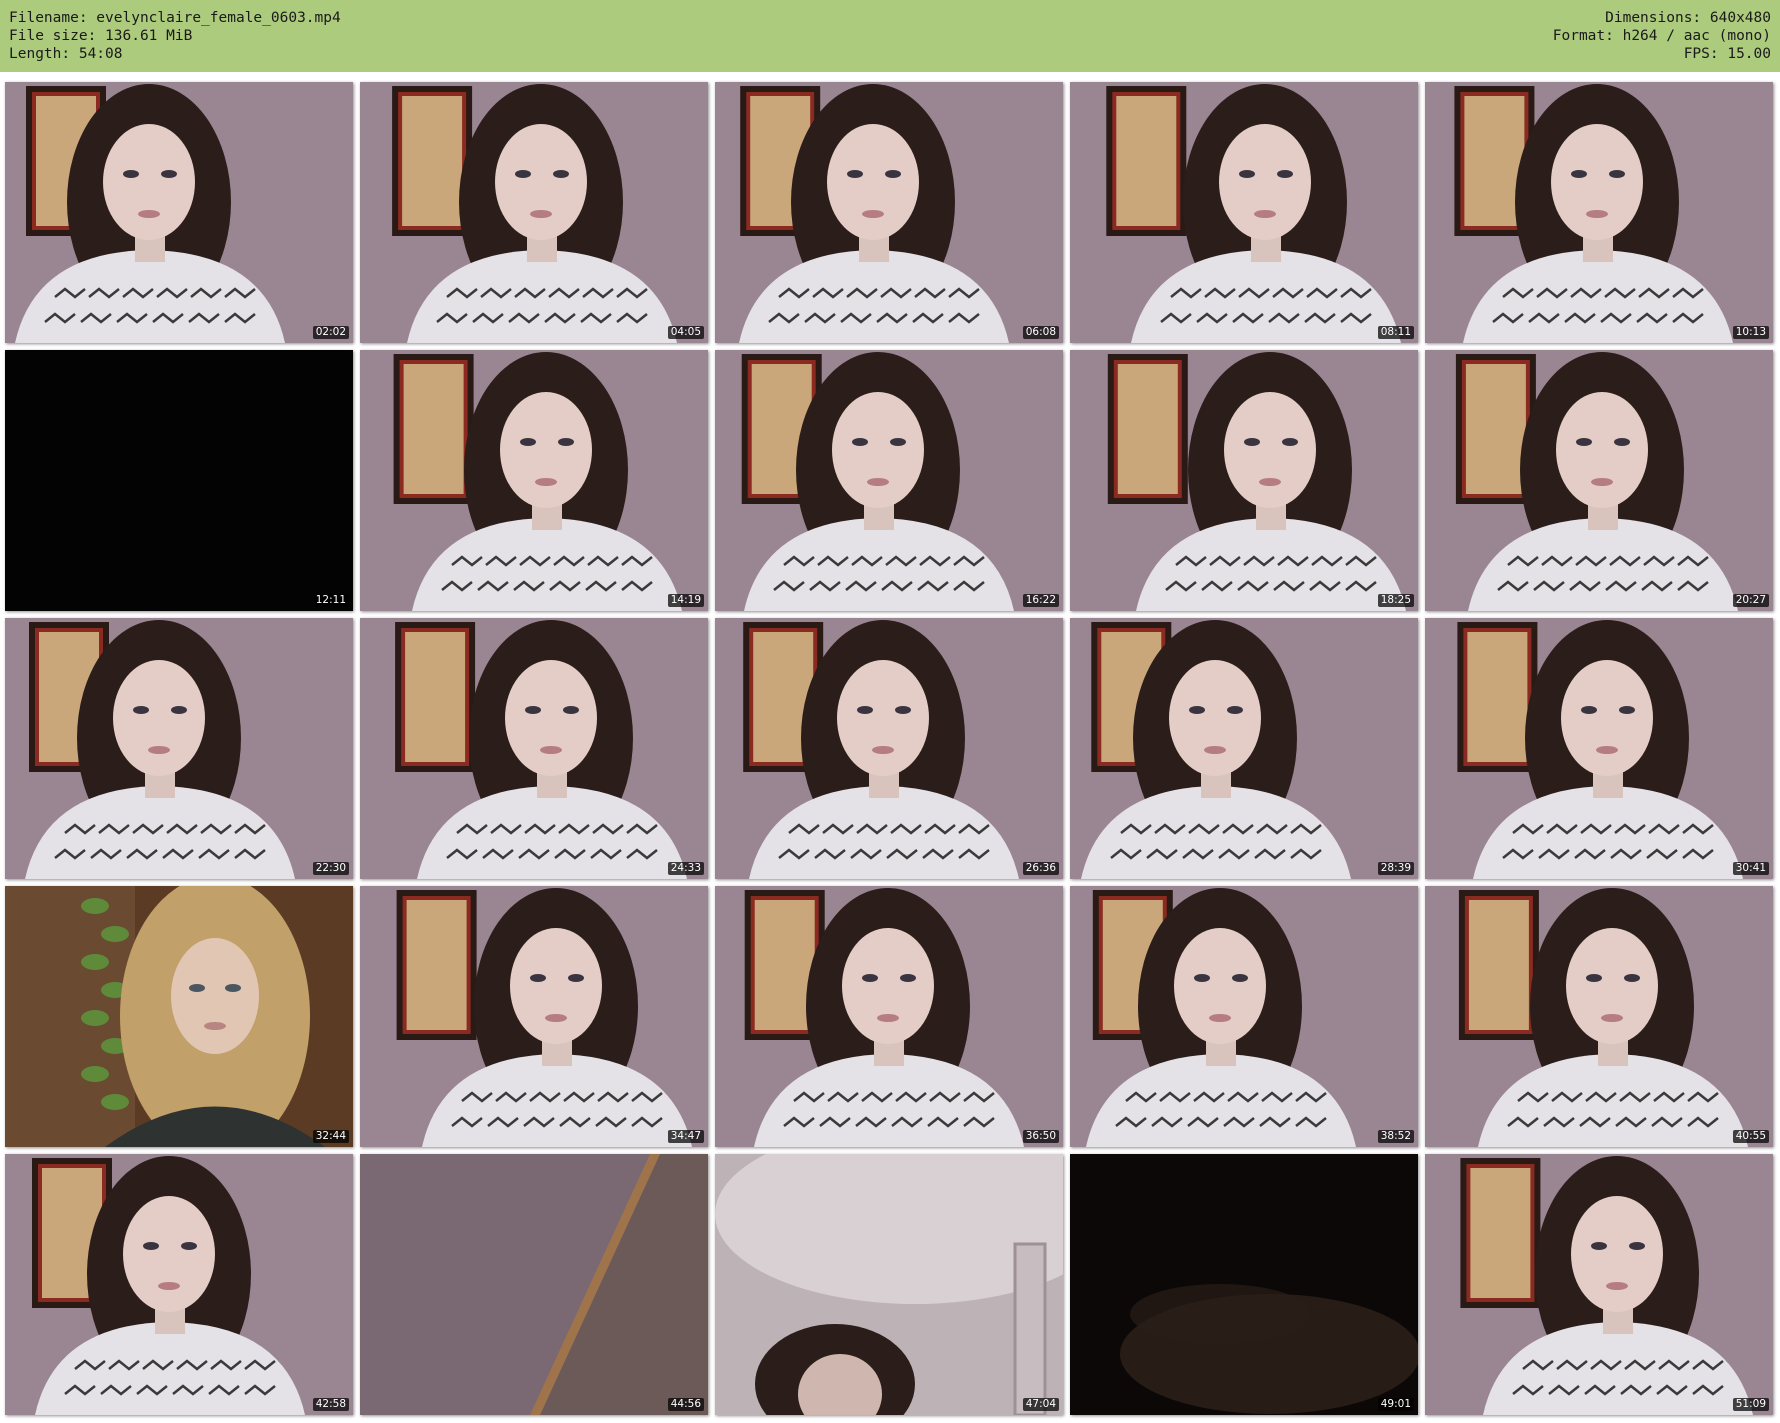 This screenshot has width=1780, height=1423. I want to click on video-thumbnail: 16:22, so click(889, 480).